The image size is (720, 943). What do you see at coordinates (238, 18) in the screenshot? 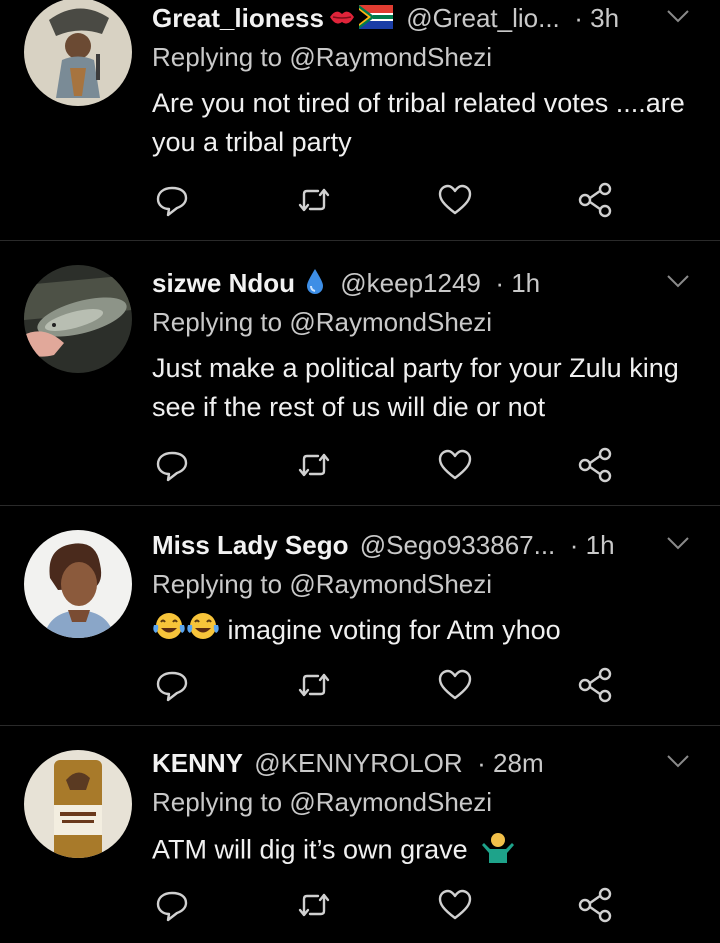
I see `display-name: Great_lioness` at bounding box center [238, 18].